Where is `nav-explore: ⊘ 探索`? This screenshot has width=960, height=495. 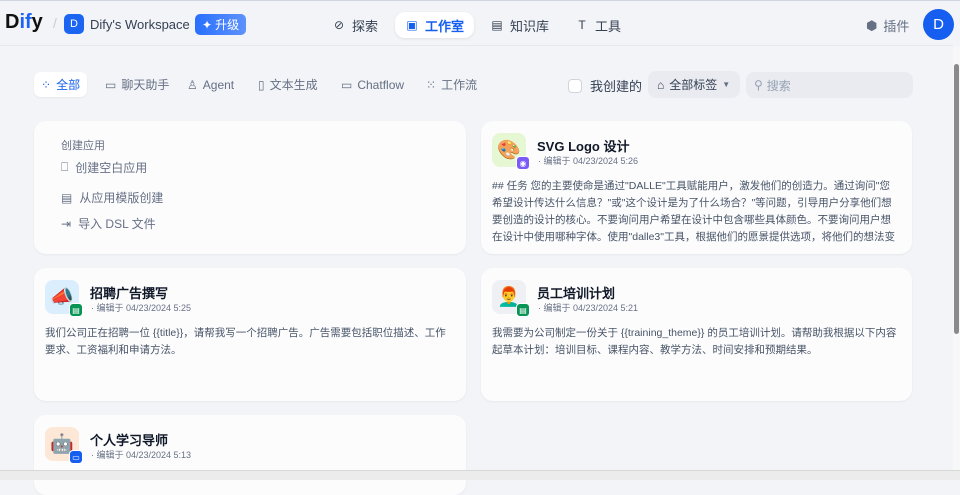 nav-explore: ⊘ 探索 is located at coordinates (355, 25).